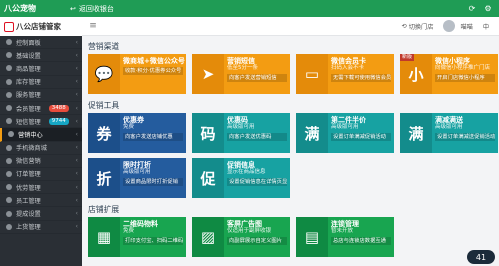 This screenshot has width=499, height=266. I want to click on tile-description: 收款·积分·优惠券公众号, so click(153, 71).